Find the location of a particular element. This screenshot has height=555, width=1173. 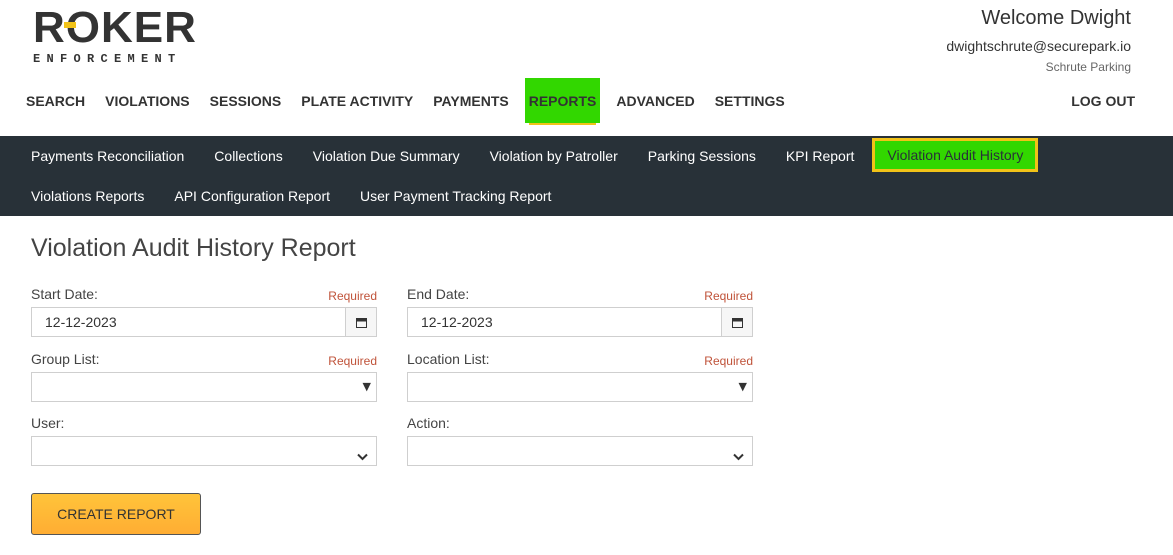

page-title: Violation Audit History Report is located at coordinates (193, 248).